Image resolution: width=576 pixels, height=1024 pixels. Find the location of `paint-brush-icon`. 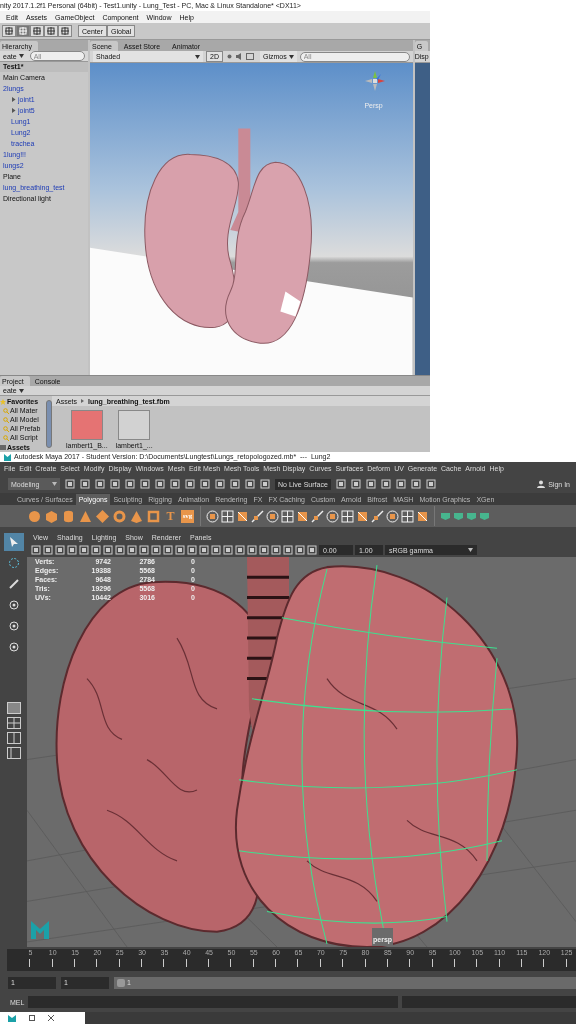

paint-brush-icon is located at coordinates (13, 584).